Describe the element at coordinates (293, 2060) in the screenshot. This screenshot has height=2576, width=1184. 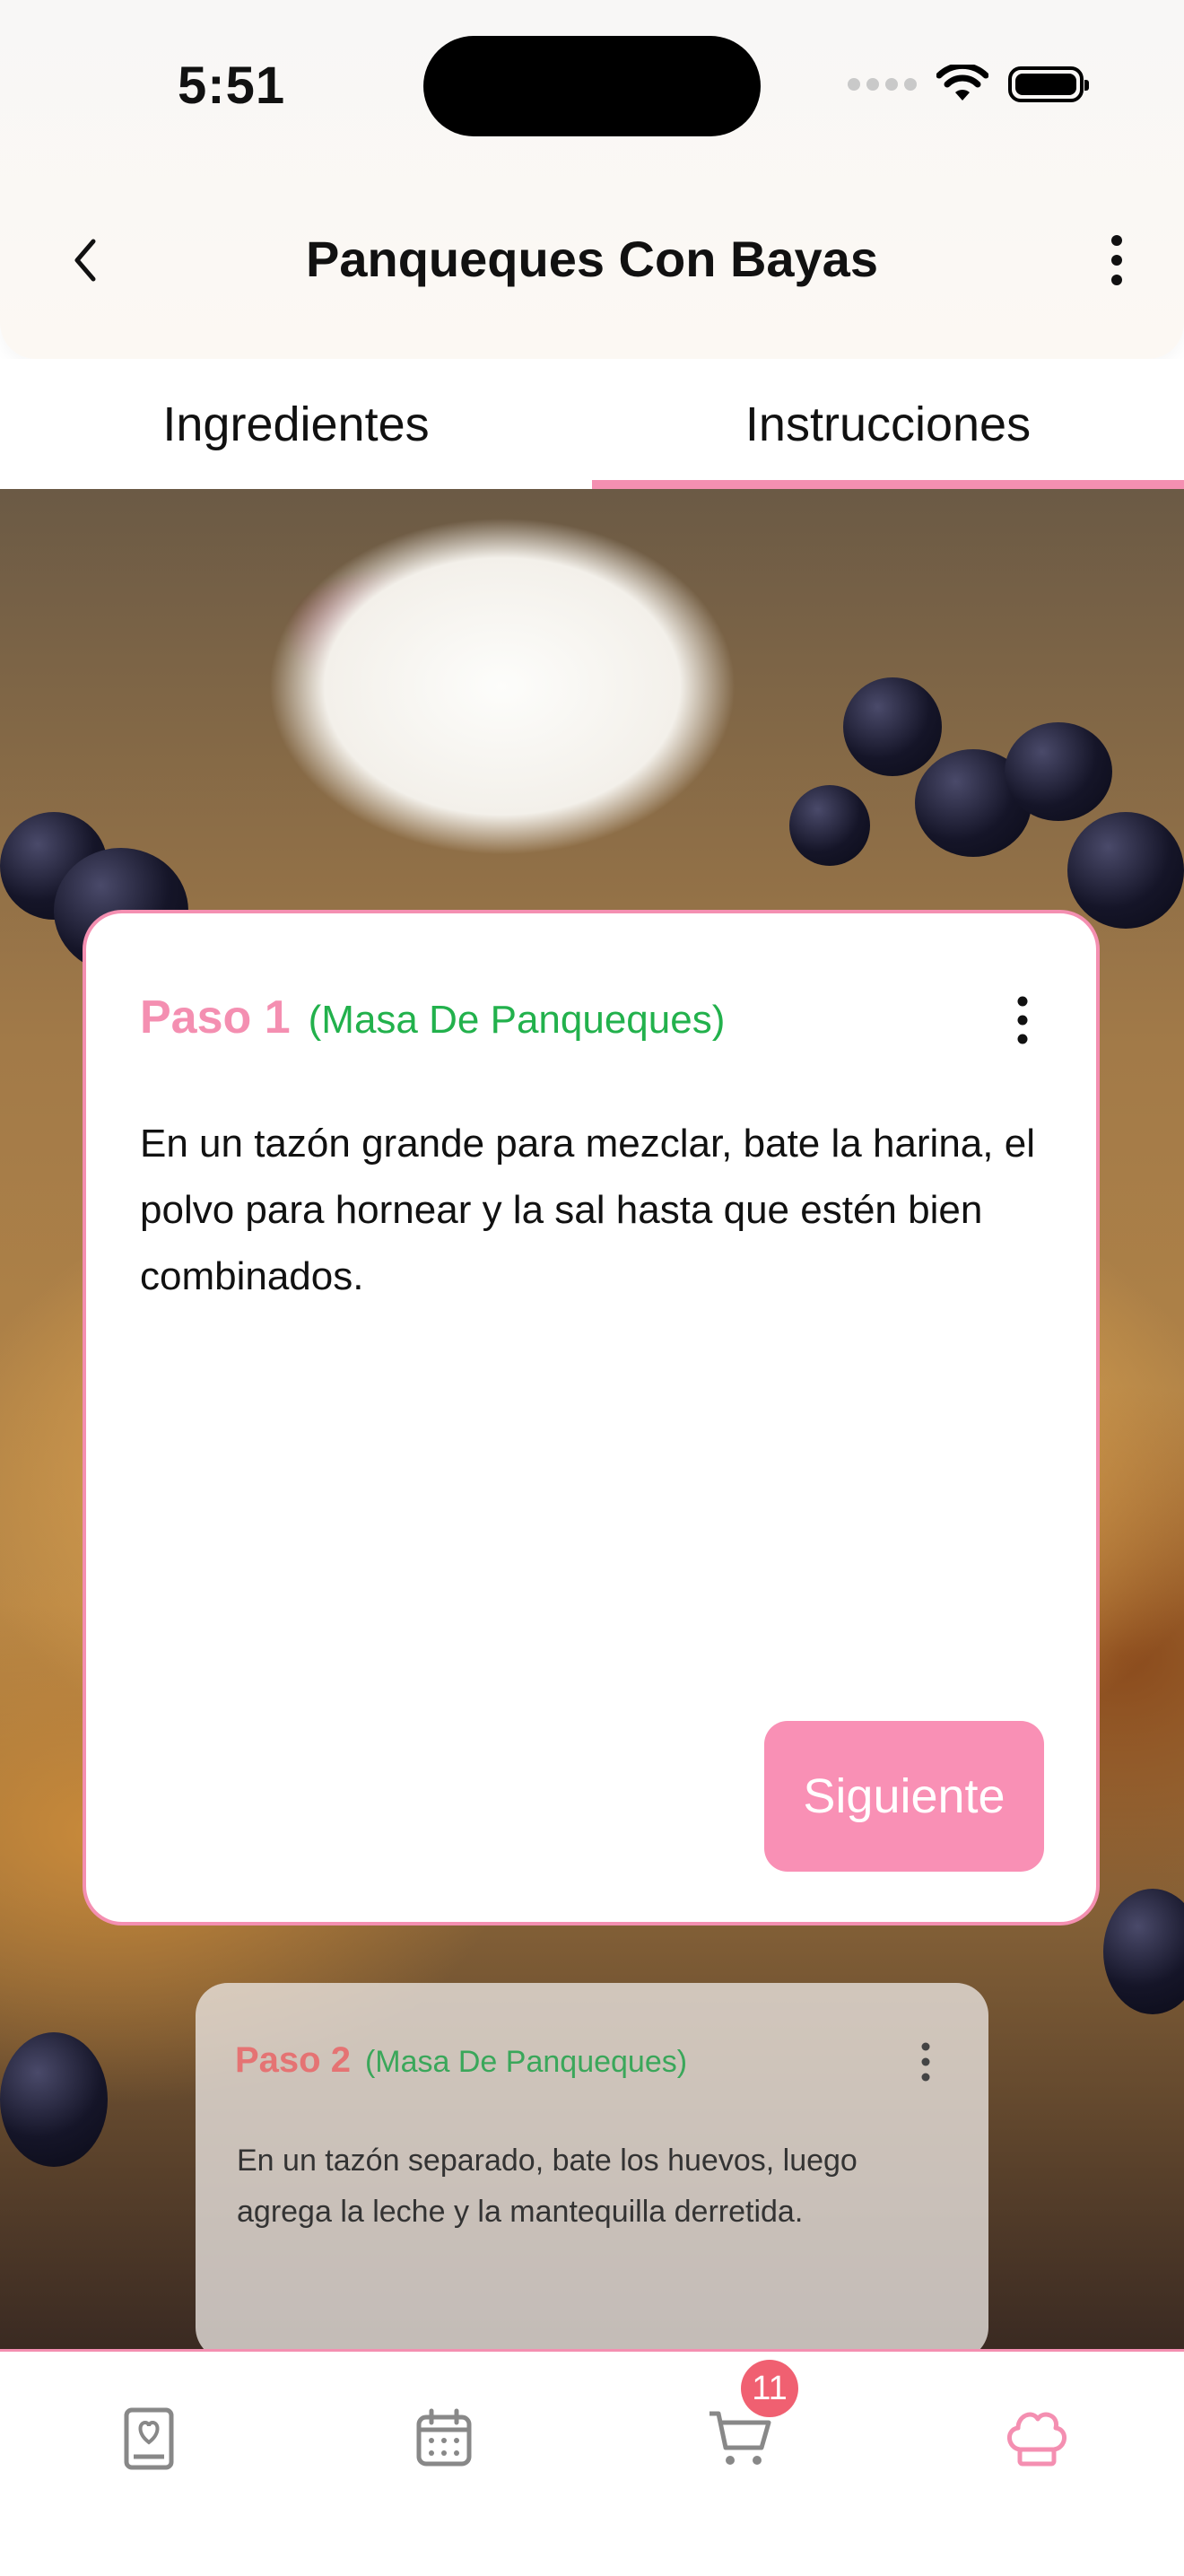
I see `step-number: Paso 2` at that location.